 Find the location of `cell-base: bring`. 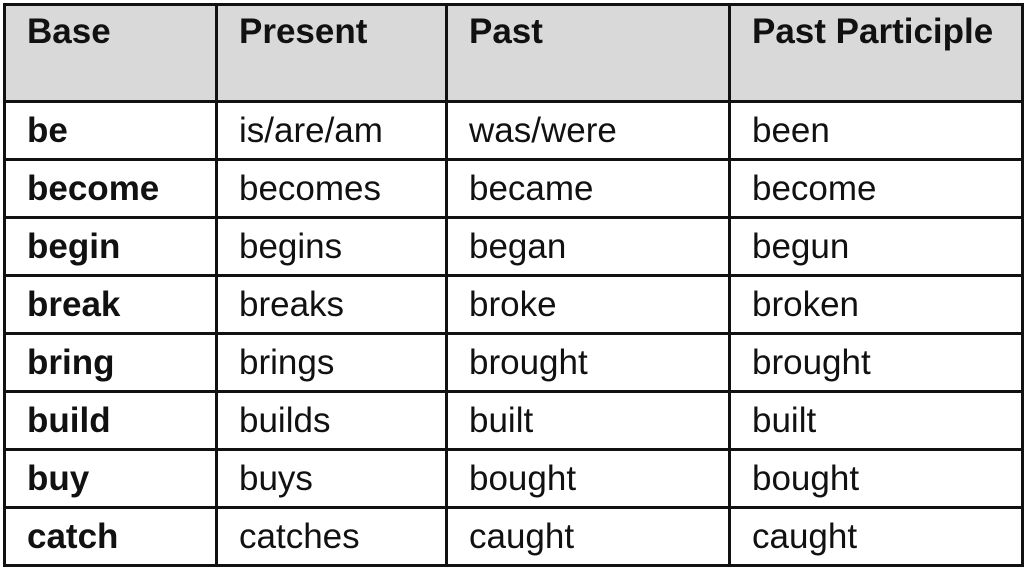

cell-base: bring is located at coordinates (110, 362).